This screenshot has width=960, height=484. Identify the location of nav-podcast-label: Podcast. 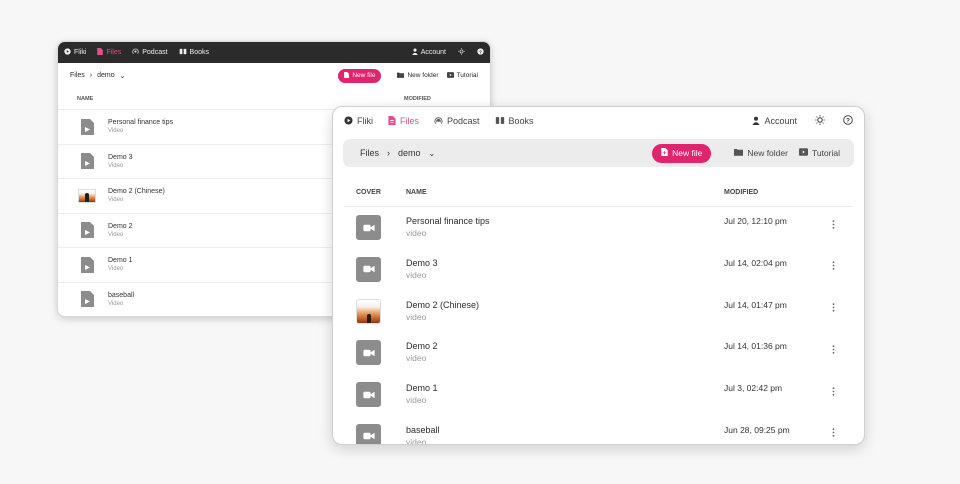
(463, 121).